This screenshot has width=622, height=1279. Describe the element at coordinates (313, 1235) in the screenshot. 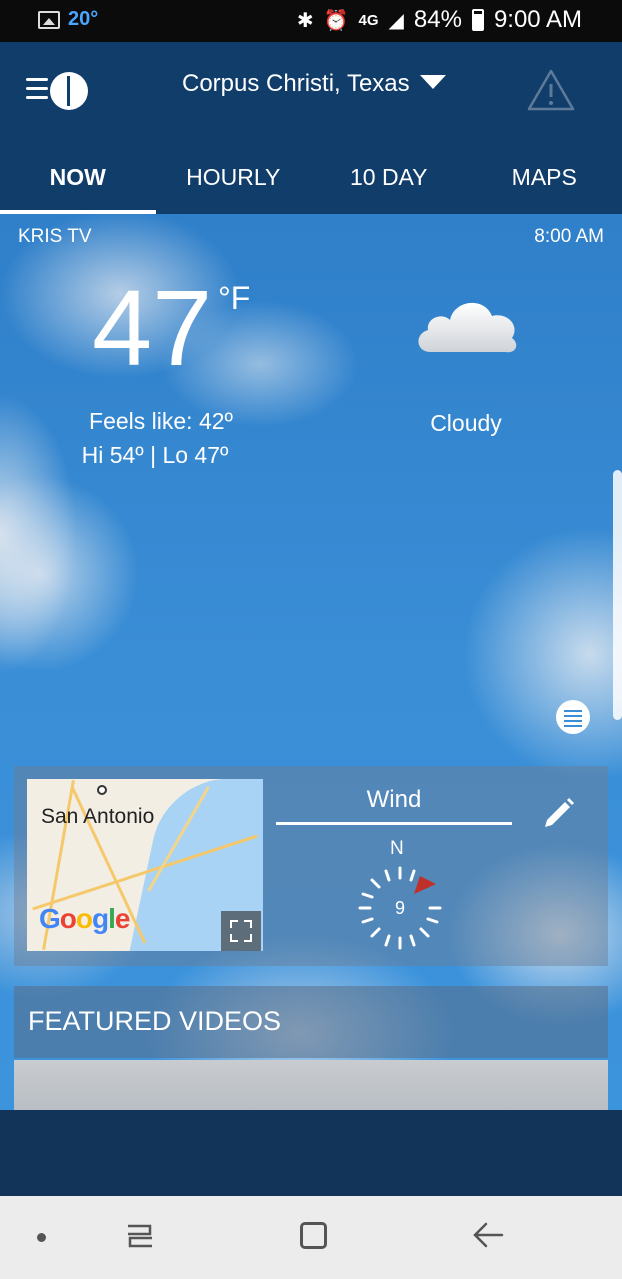

I see `home-icon` at that location.